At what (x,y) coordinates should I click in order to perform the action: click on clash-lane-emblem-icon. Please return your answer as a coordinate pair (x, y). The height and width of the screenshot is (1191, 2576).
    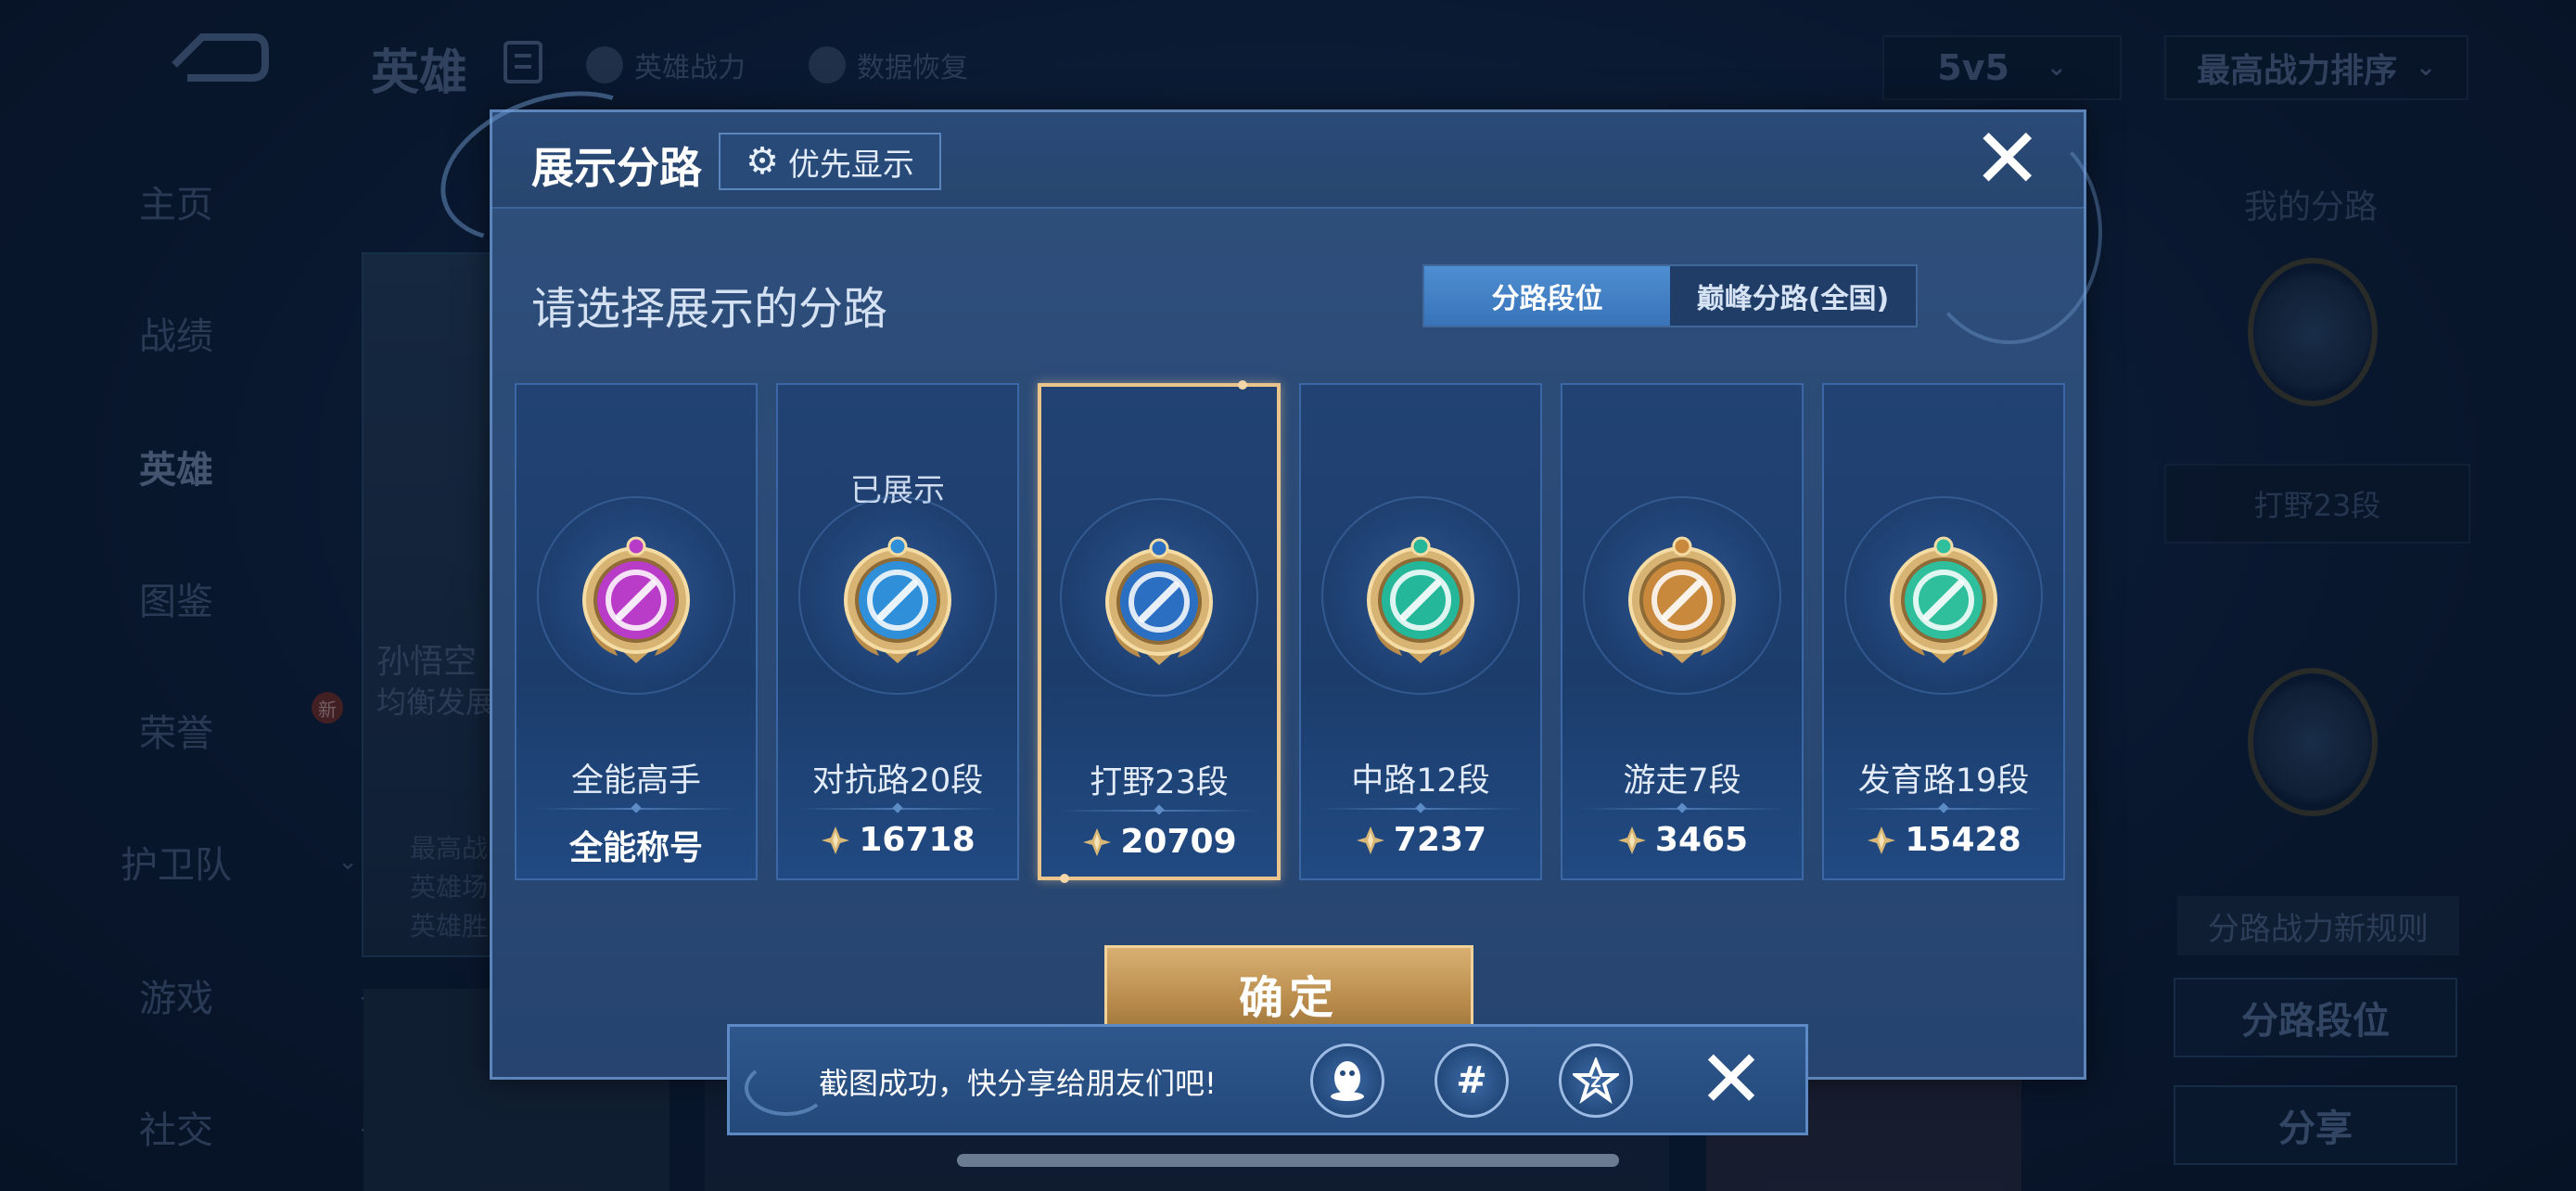
    Looking at the image, I should click on (897, 599).